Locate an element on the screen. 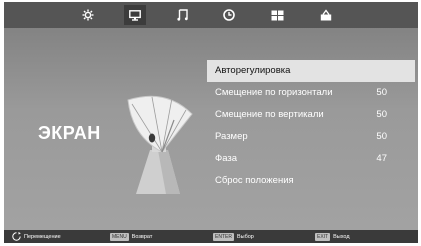 The height and width of the screenshot is (246, 421). lock-icon is located at coordinates (326, 15).